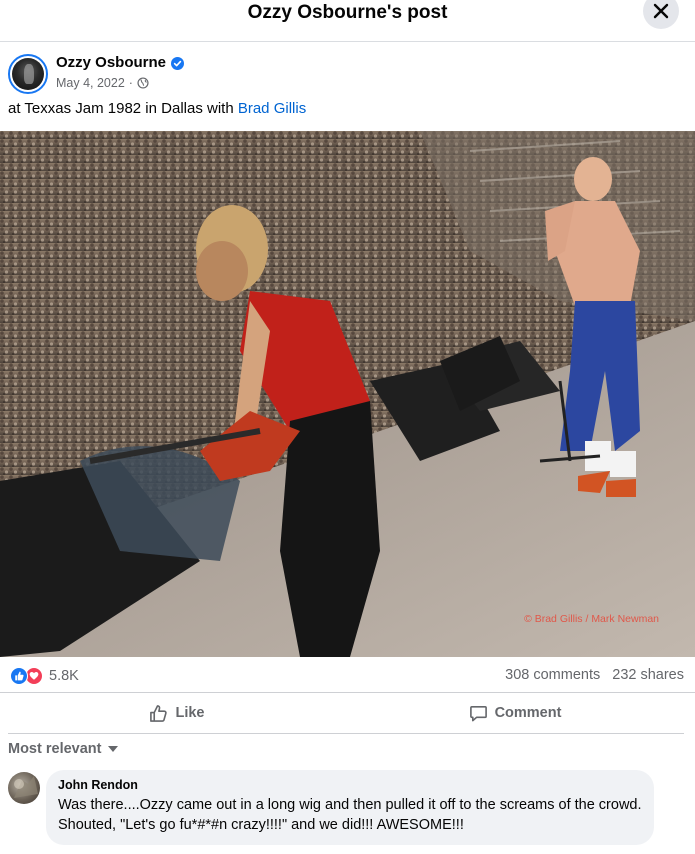 The width and height of the screenshot is (695, 854). Describe the element at coordinates (111, 62) in the screenshot. I see `author-name: Ozzy Osbourne` at that location.